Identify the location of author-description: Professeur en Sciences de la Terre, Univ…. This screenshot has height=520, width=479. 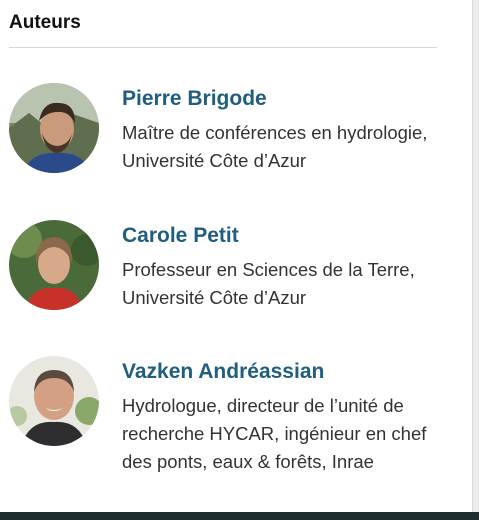
(268, 283).